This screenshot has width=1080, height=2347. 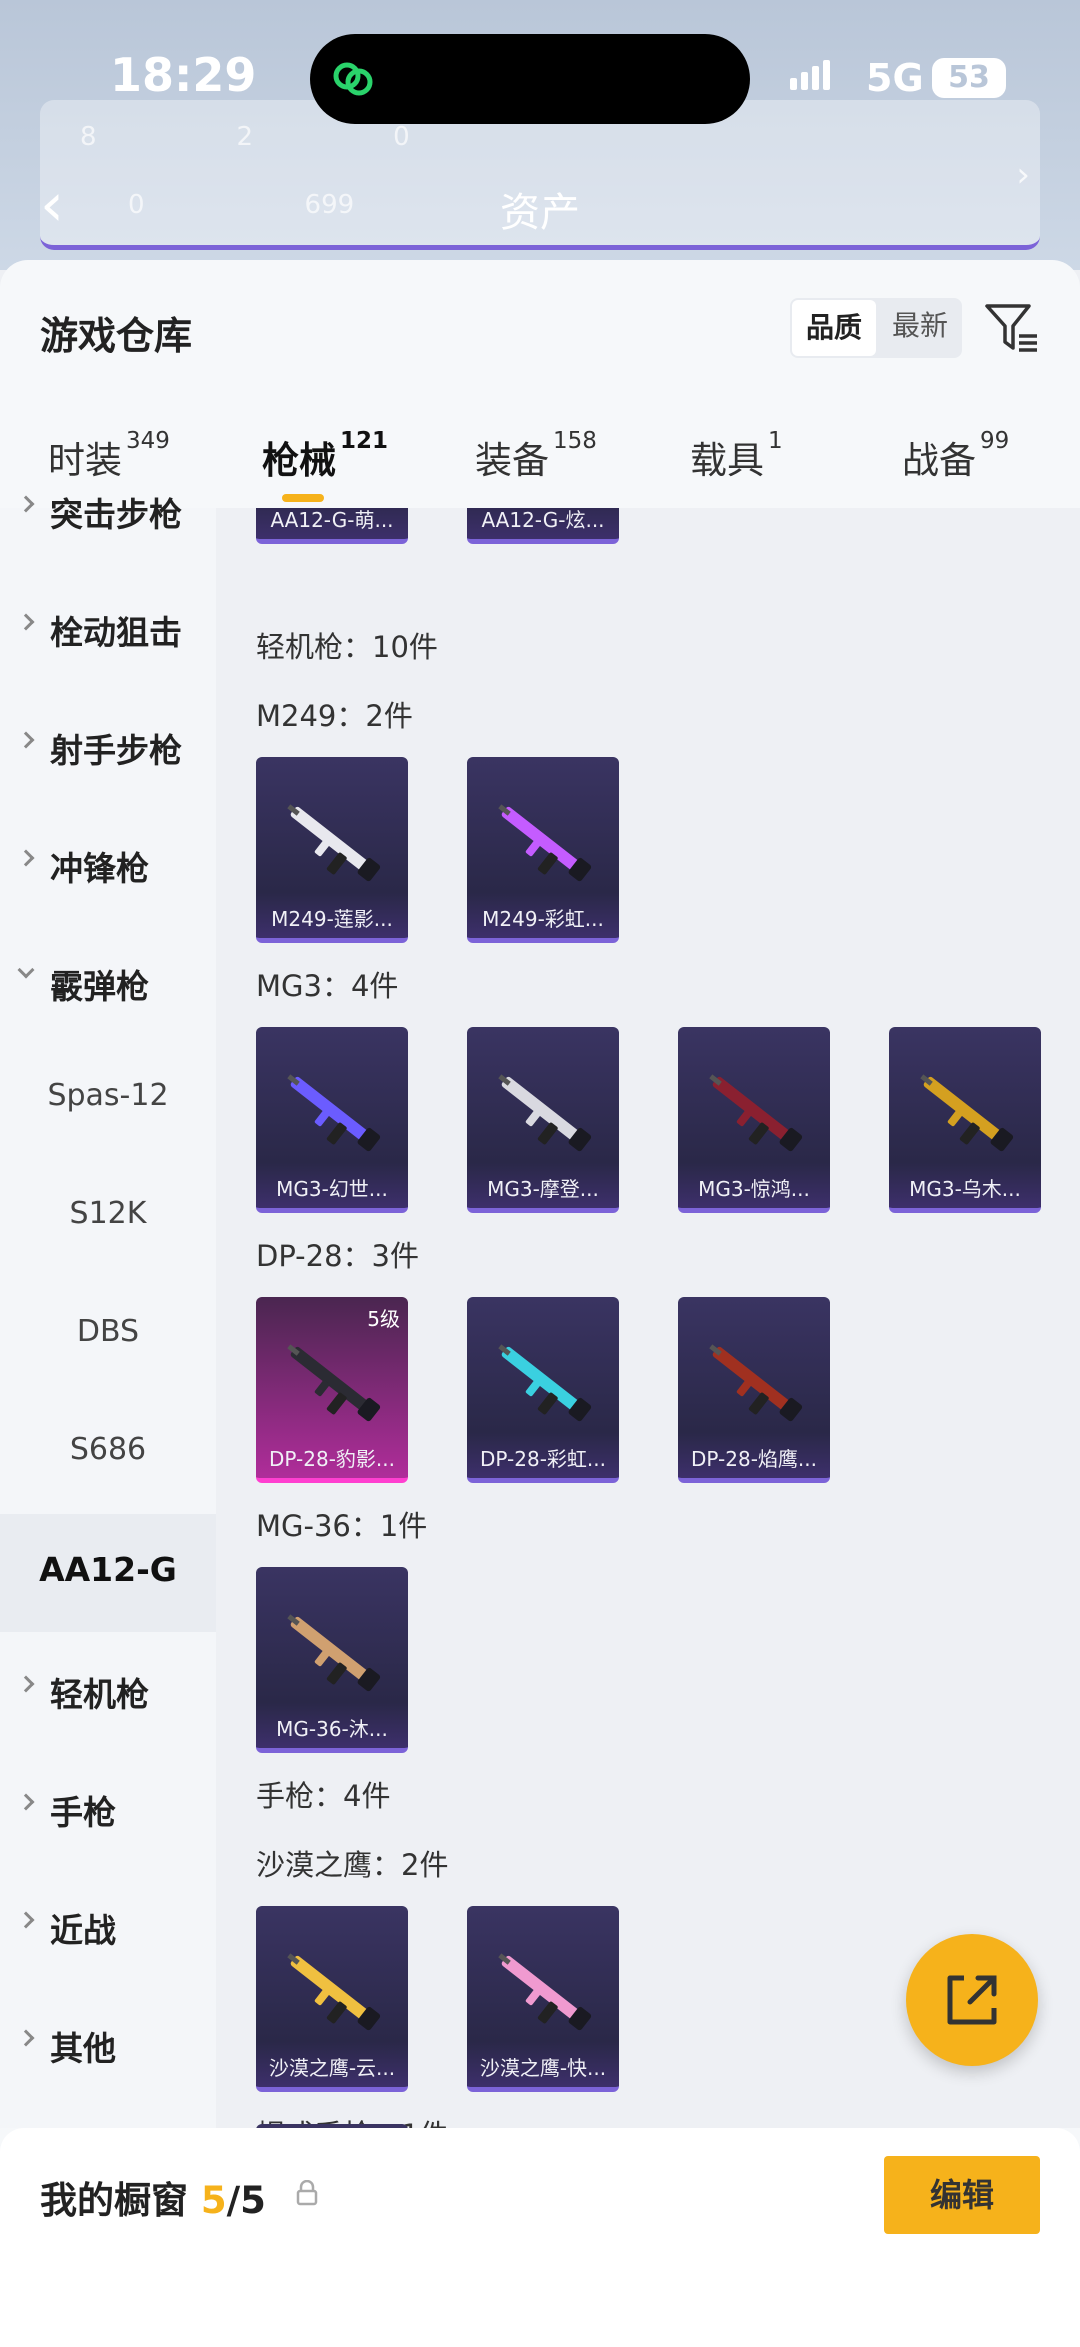 I want to click on sidebar-item: 栓动狙击, so click(x=108, y=629).